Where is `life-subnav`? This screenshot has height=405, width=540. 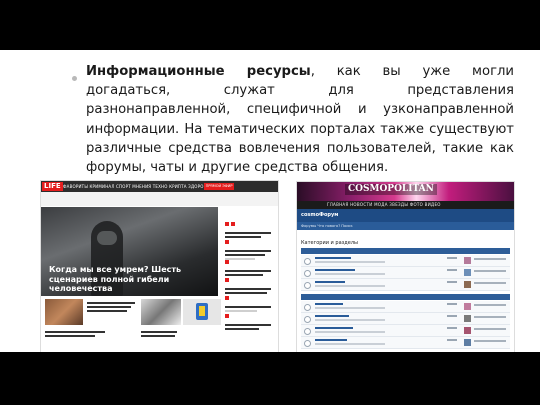
life-subnav is located at coordinates (159, 199).